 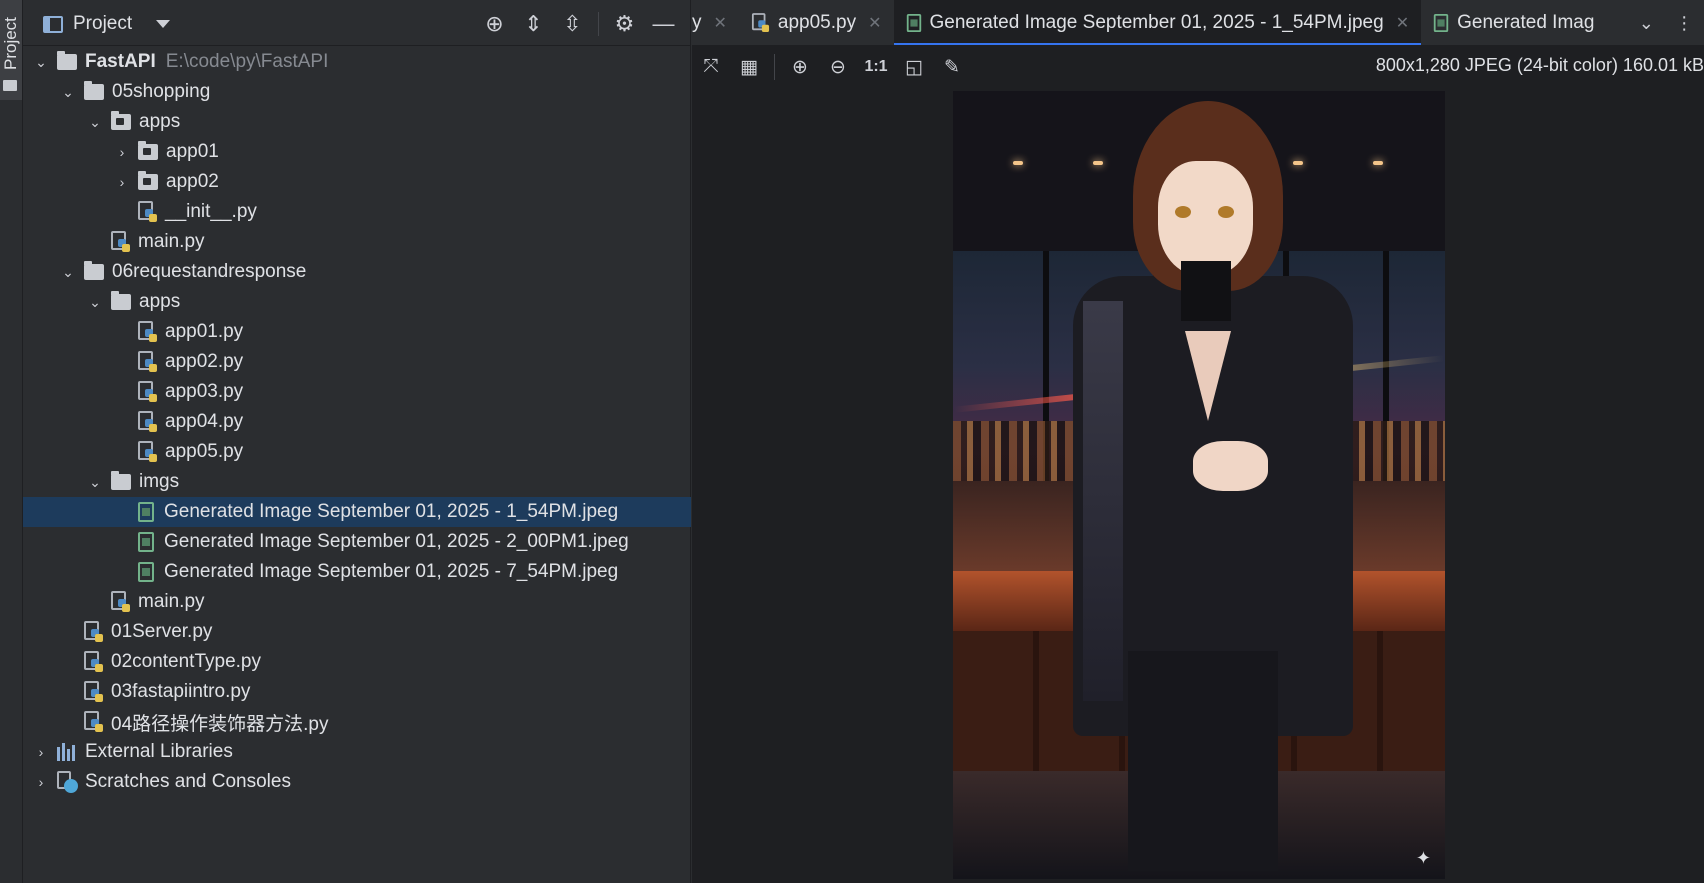 What do you see at coordinates (204, 391) in the screenshot?
I see `tree-item-label: app03.py` at bounding box center [204, 391].